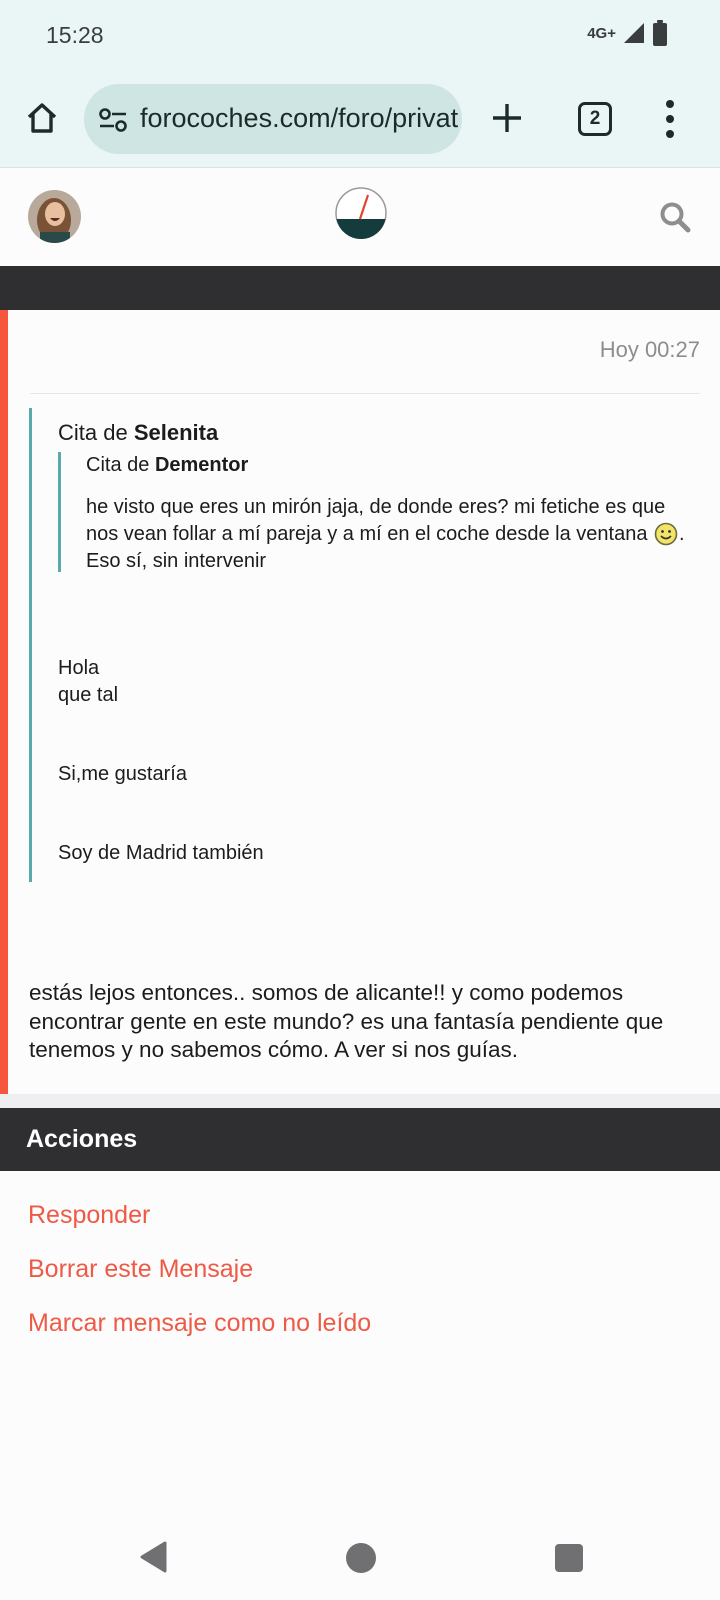  What do you see at coordinates (666, 534) in the screenshot?
I see `smiley-icon` at bounding box center [666, 534].